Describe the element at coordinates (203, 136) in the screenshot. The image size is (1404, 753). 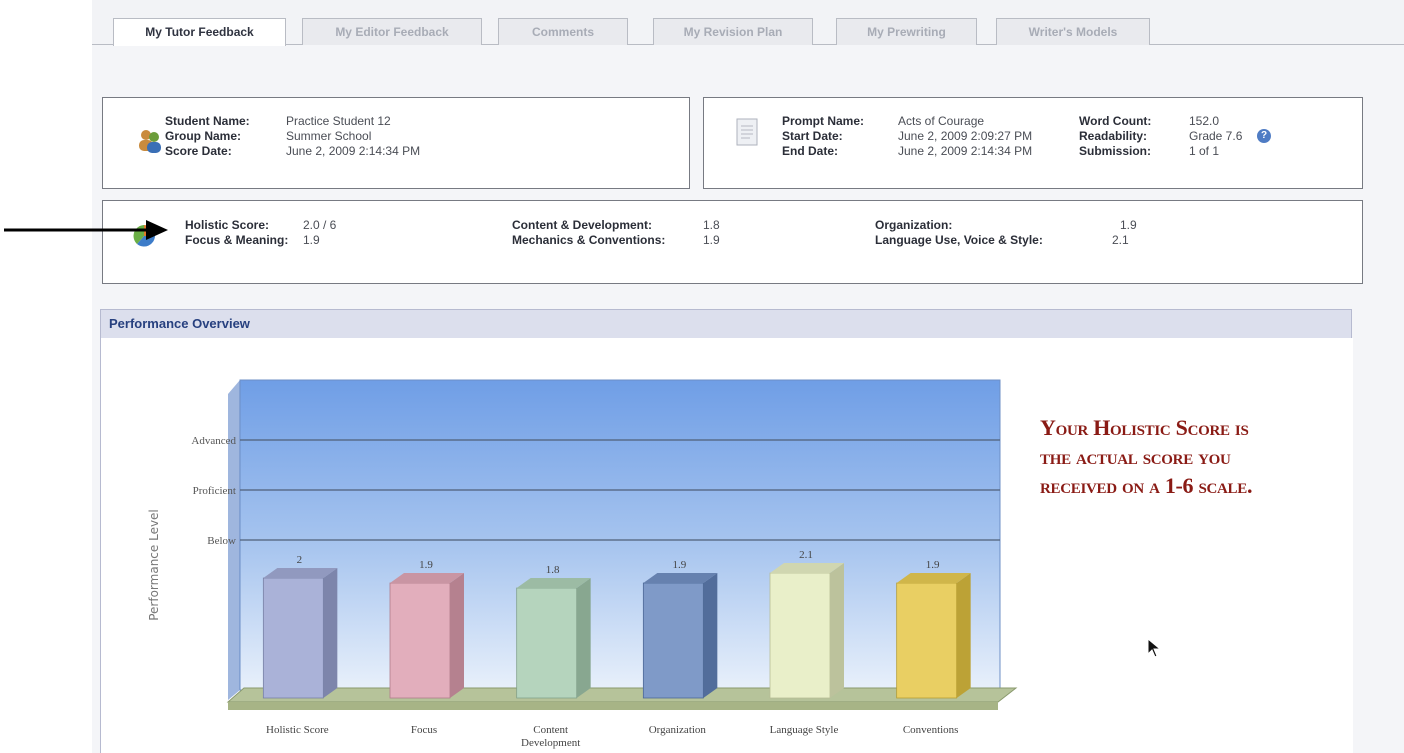
I see `group-name-label: Group Name:` at that location.